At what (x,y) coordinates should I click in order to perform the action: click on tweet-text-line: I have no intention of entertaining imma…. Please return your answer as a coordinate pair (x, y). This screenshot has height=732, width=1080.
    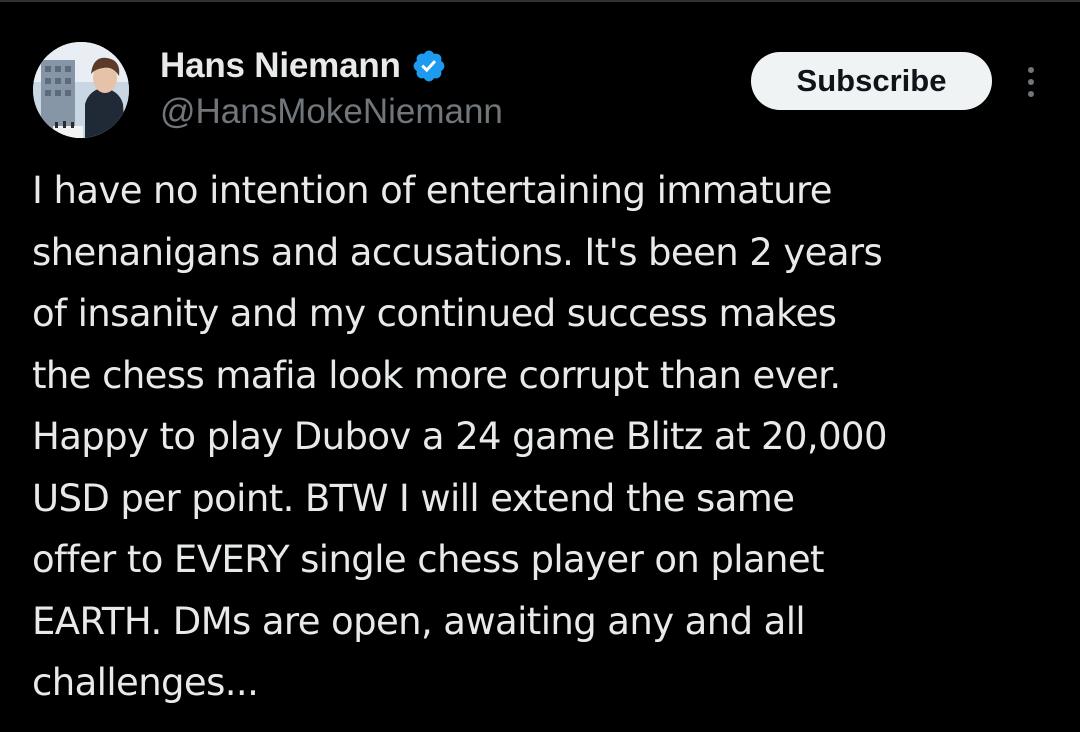
    Looking at the image, I should click on (432, 190).